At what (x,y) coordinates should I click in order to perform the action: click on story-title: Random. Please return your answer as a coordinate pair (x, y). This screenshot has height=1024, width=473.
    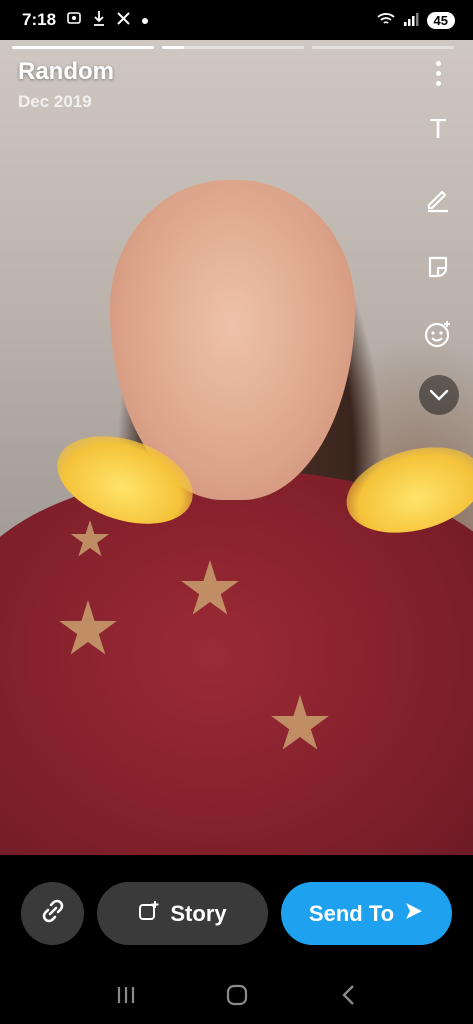
    Looking at the image, I should click on (66, 71).